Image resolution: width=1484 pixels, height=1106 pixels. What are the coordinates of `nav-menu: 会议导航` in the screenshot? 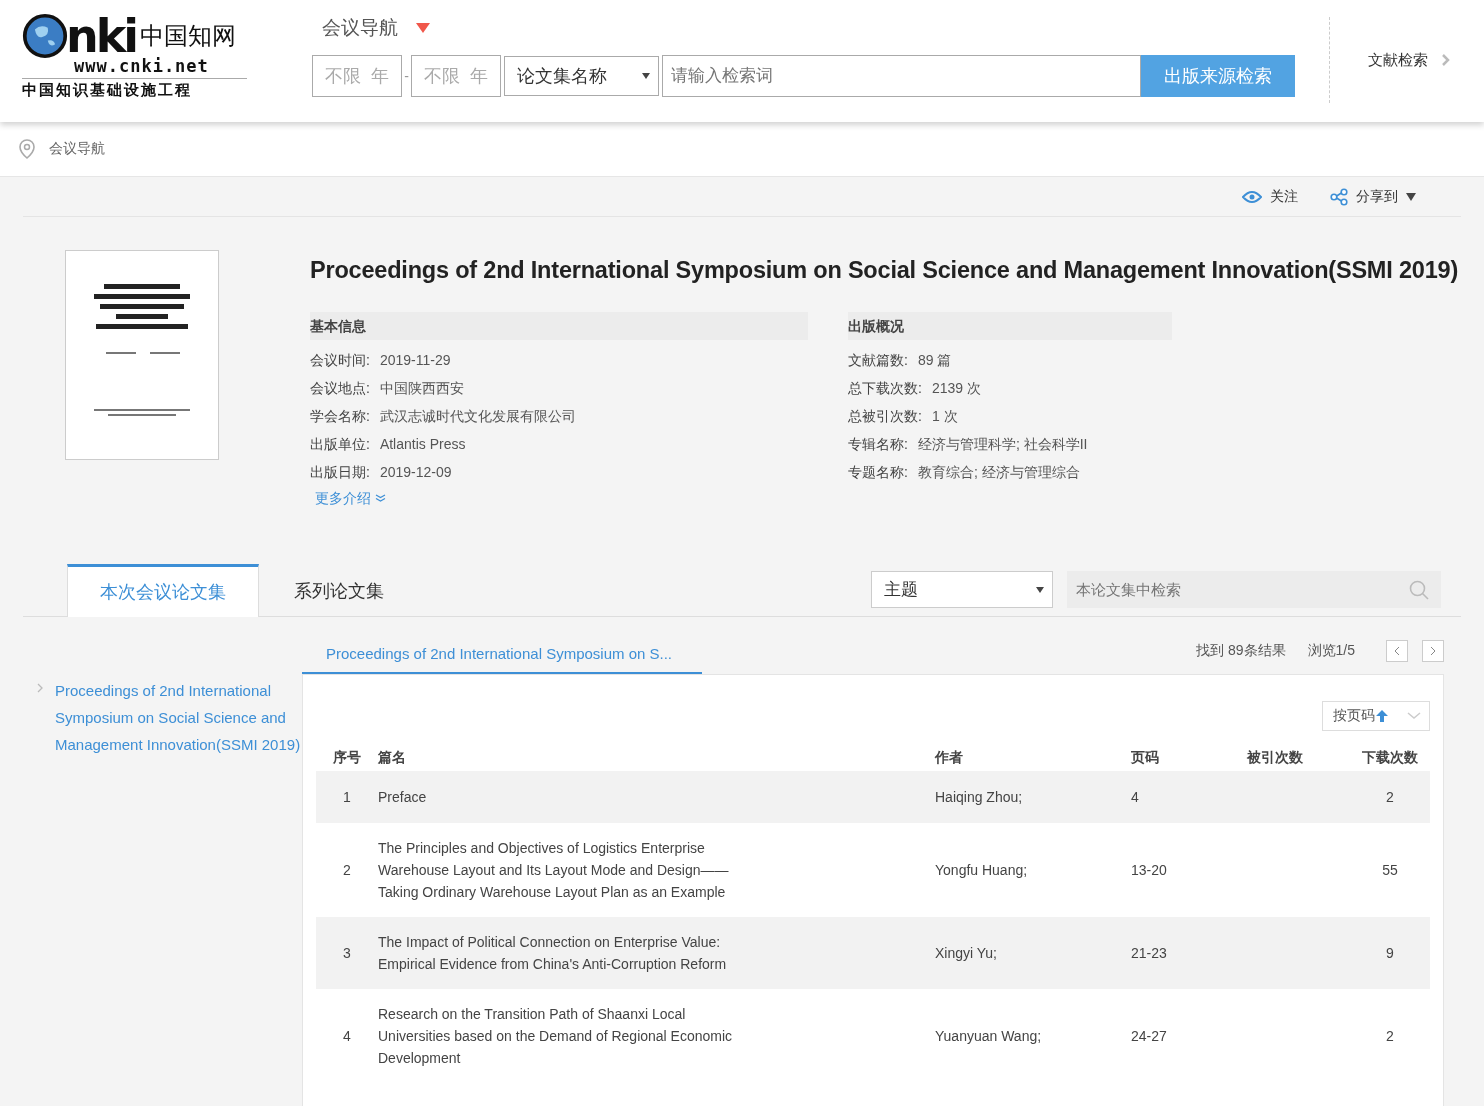 It's located at (360, 28).